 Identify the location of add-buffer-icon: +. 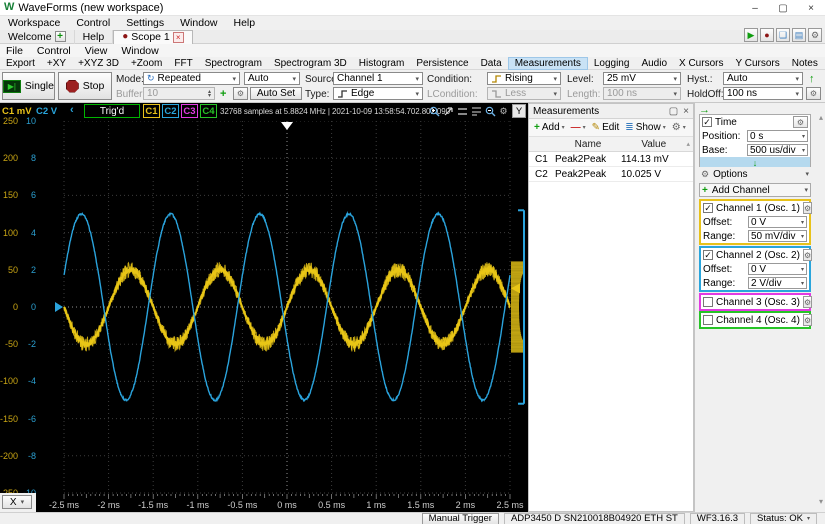
(223, 94).